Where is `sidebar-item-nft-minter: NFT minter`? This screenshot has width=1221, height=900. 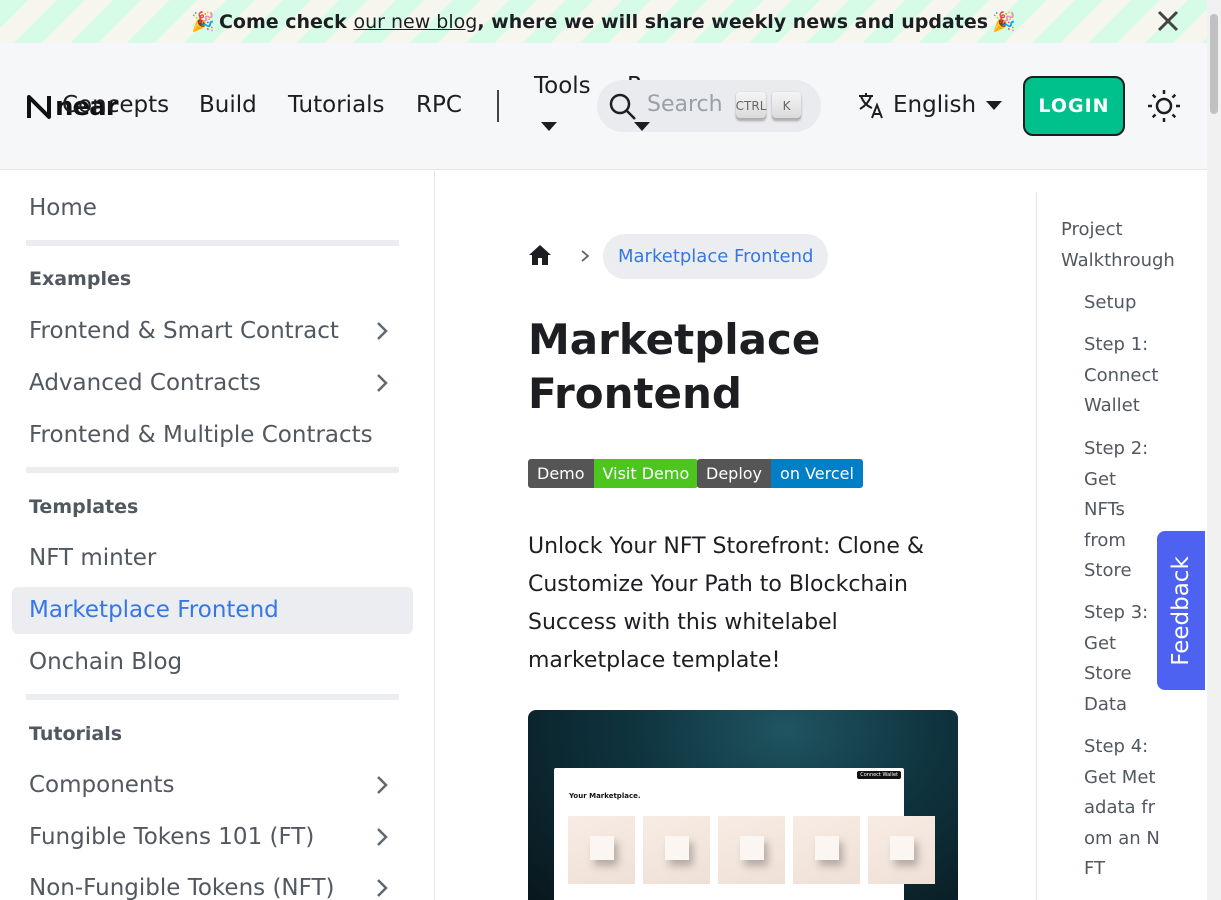 sidebar-item-nft-minter: NFT minter is located at coordinates (92, 558).